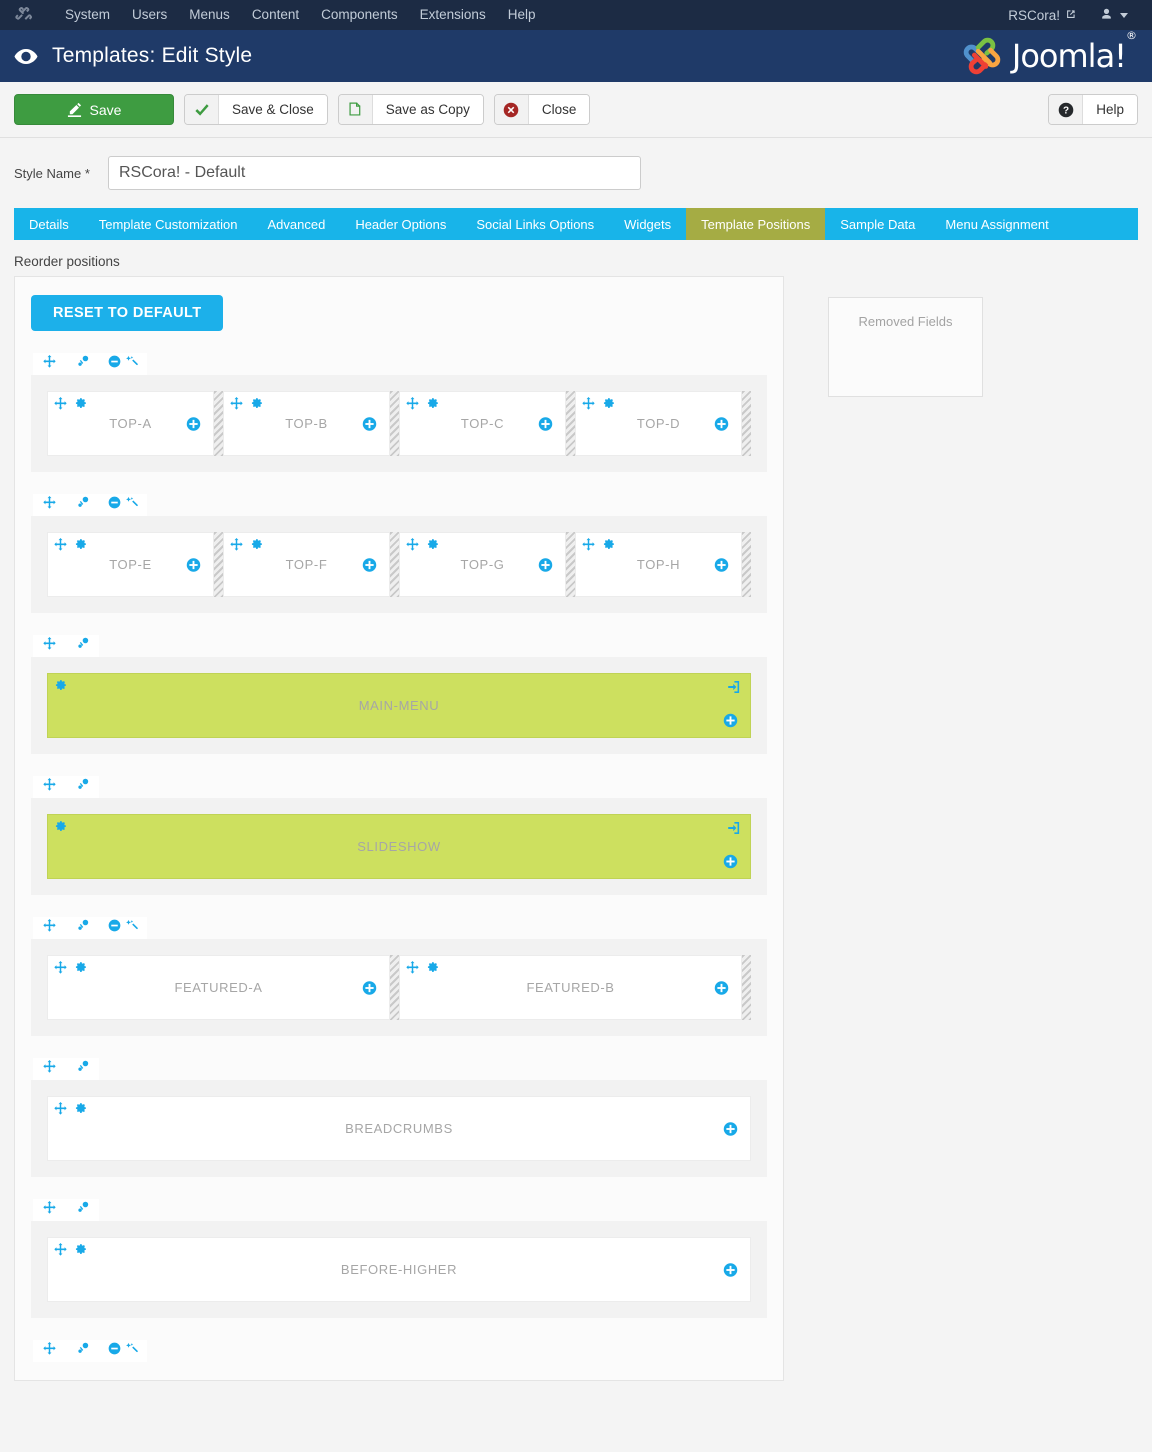 Image resolution: width=1152 pixels, height=1452 pixels. What do you see at coordinates (400, 224) in the screenshot?
I see `tab-header-options: Header Options` at bounding box center [400, 224].